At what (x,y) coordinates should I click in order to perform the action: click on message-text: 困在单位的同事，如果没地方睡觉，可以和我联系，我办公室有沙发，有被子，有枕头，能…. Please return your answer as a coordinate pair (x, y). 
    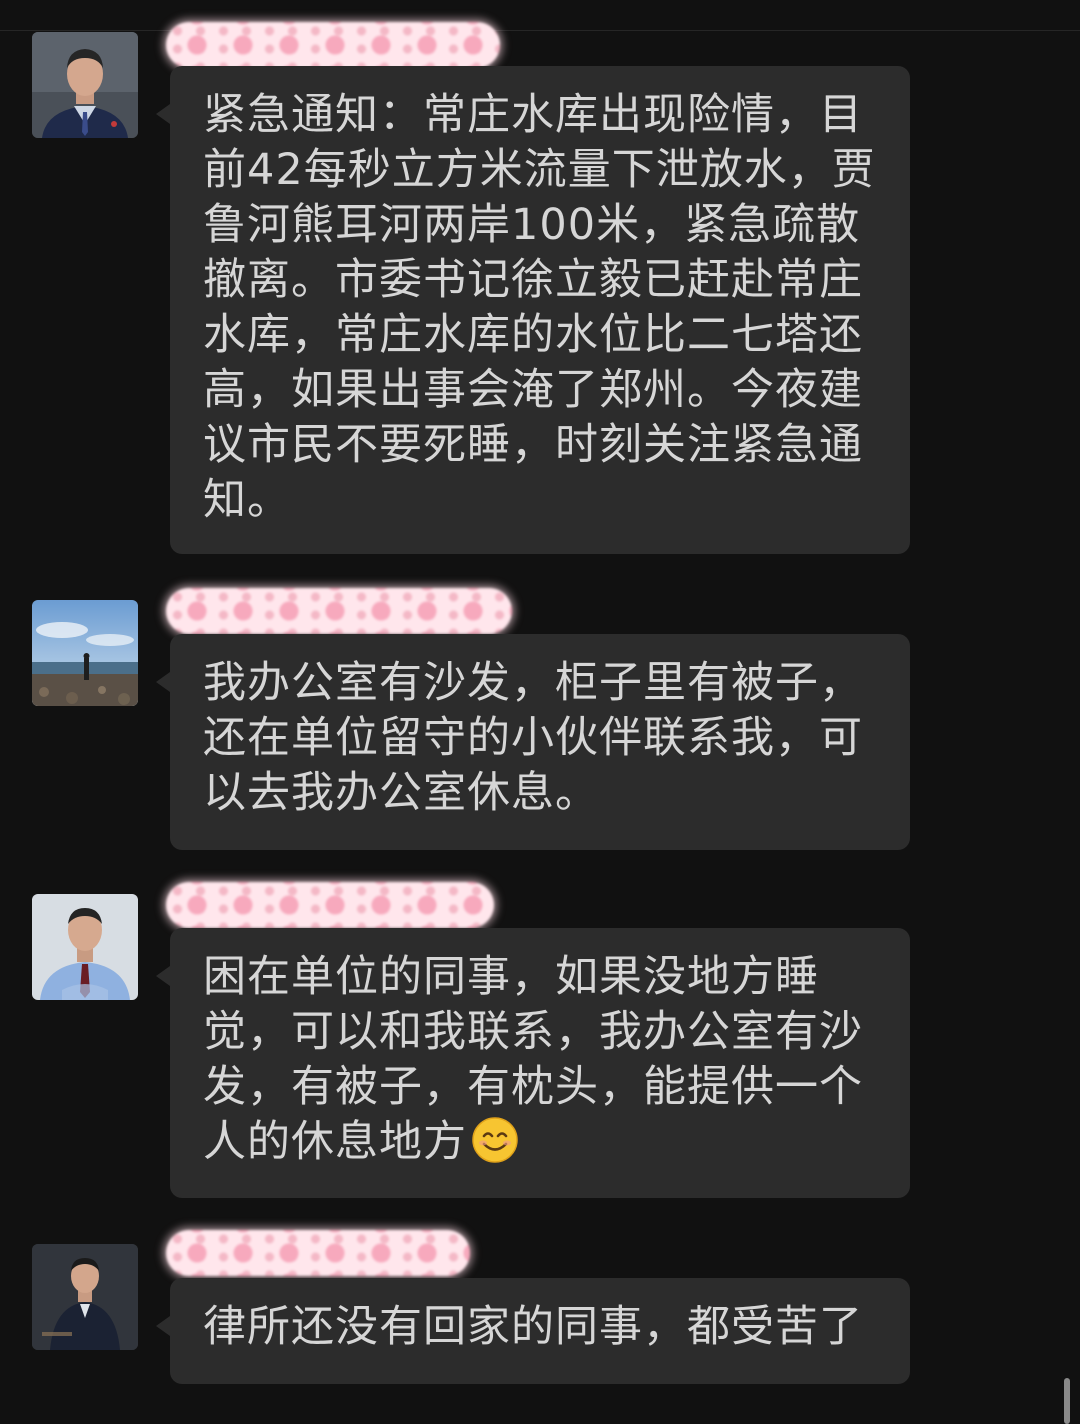
    Looking at the image, I should click on (533, 1059).